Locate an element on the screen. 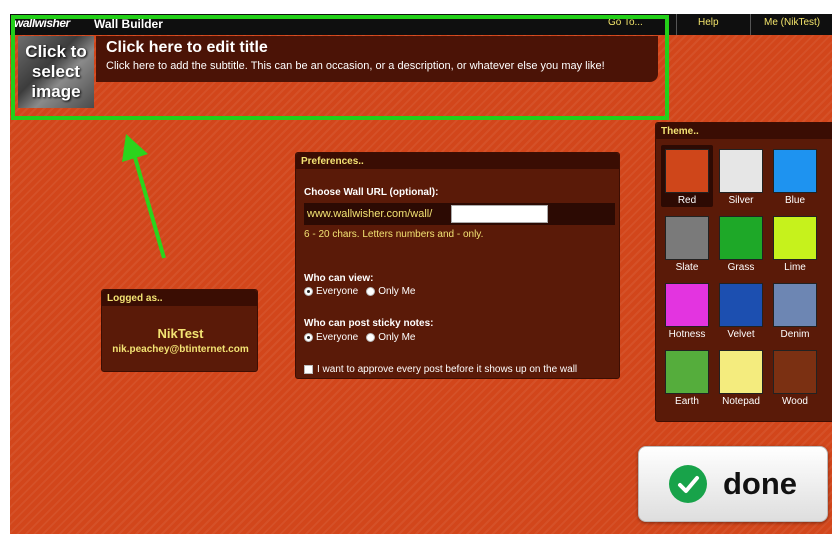 The width and height of the screenshot is (832, 534). user-email: nik.peachey@btinternet.com is located at coordinates (180, 349).